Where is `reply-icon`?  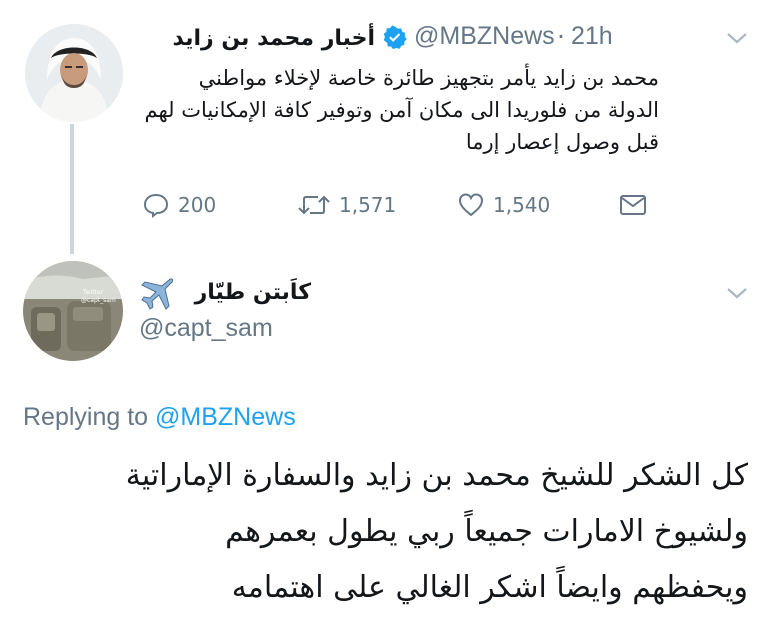
reply-icon is located at coordinates (156, 205).